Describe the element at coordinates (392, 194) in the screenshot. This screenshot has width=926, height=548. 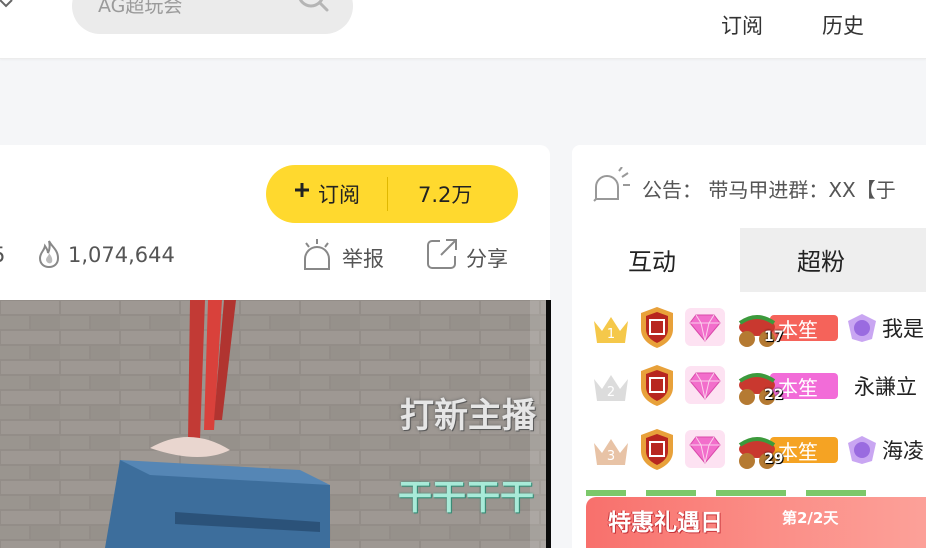
I see `subscribe-button: 订阅 7.2万` at that location.